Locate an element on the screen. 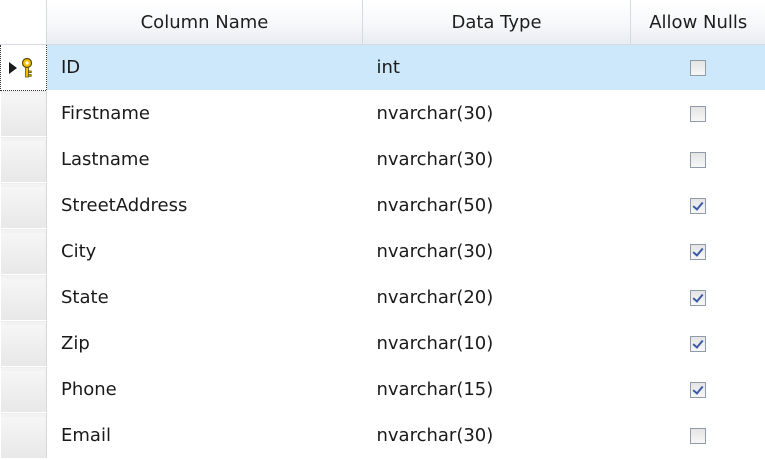 This screenshot has width=765, height=460. table-row: ID int is located at coordinates (382, 67).